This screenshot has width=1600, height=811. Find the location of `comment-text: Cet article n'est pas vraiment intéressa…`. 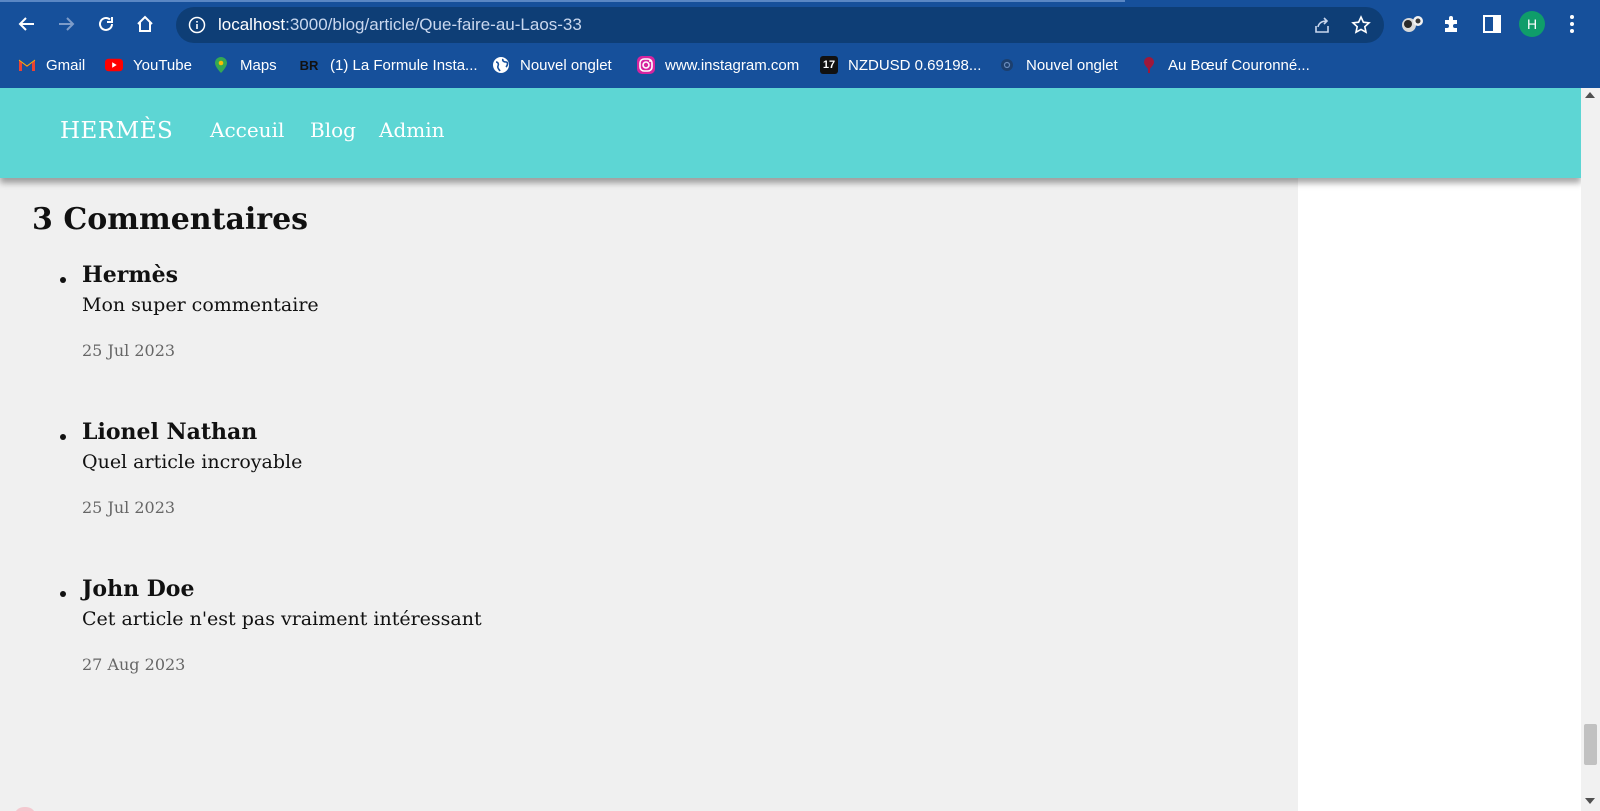

comment-text: Cet article n'est pas vraiment intéressa… is located at coordinates (282, 619).